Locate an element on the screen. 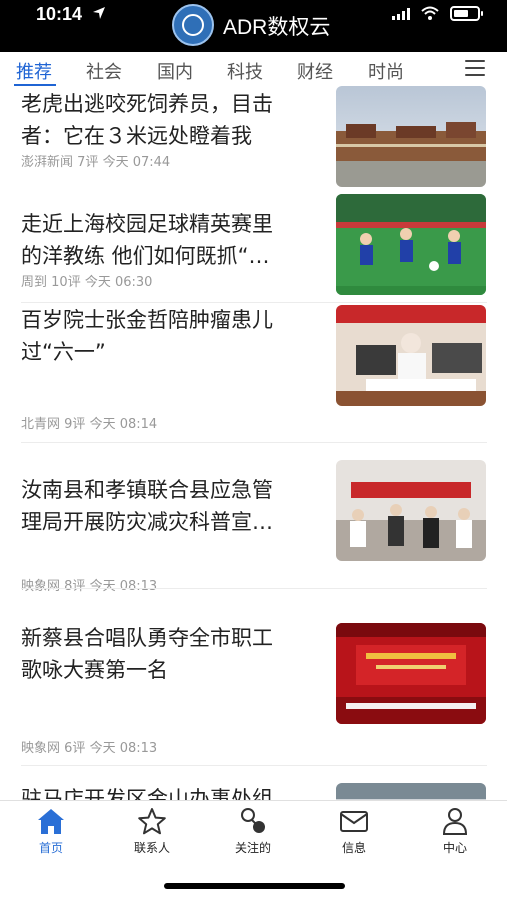 The width and height of the screenshot is (507, 900). battery-icon is located at coordinates (466, 13).